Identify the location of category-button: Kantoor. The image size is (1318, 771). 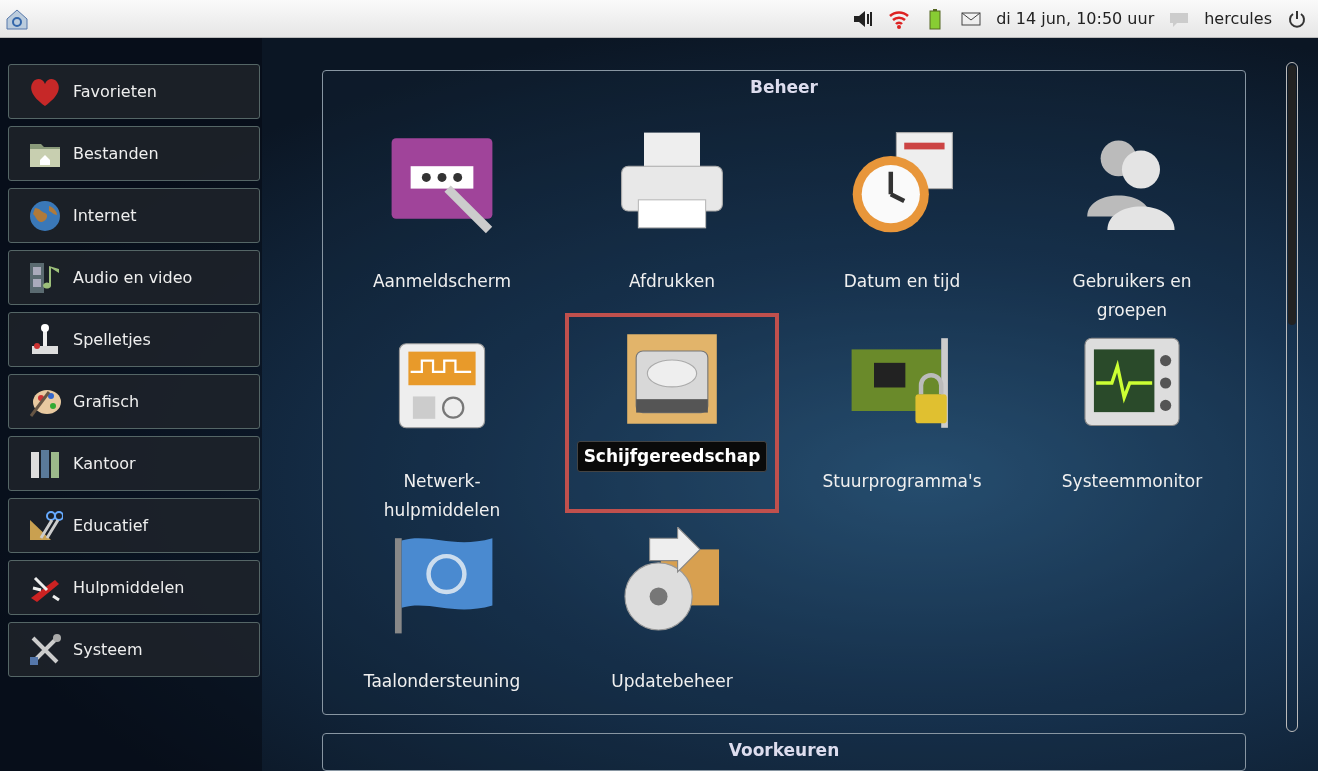
(134, 463).